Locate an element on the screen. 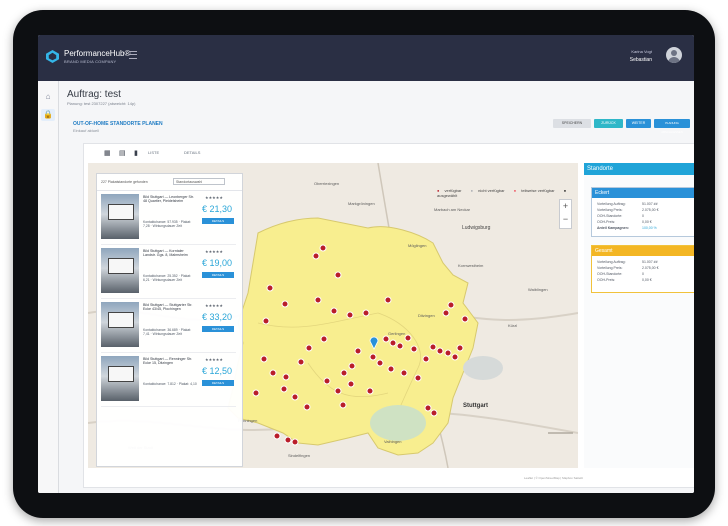 The width and height of the screenshot is (728, 526). lock-icon: 🔒 is located at coordinates (48, 115).